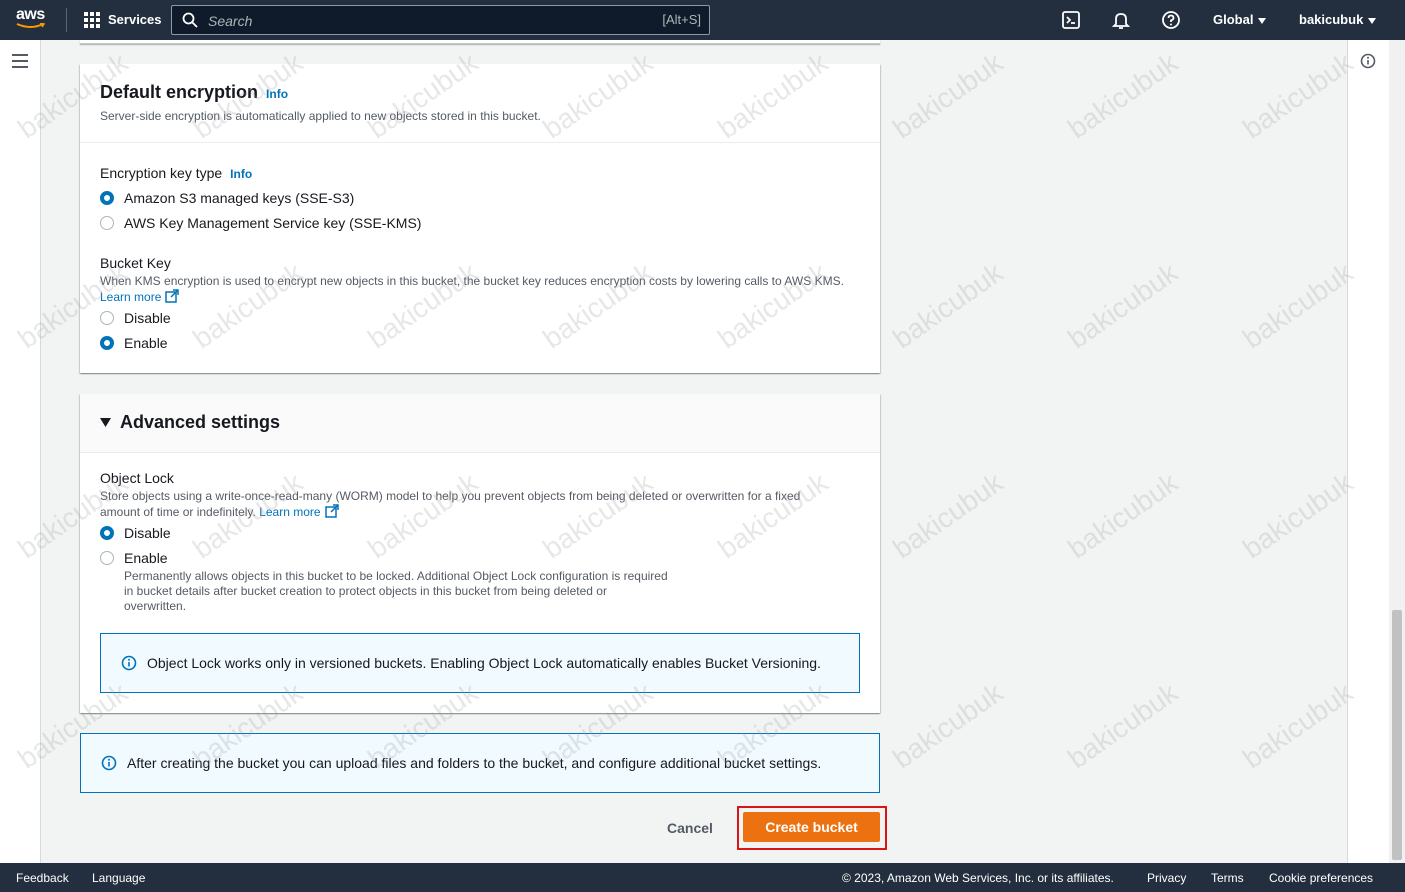 The width and height of the screenshot is (1405, 892). I want to click on radio-sse-kms-label: AWS Key Management Service key (SSE-KMS), so click(272, 223).